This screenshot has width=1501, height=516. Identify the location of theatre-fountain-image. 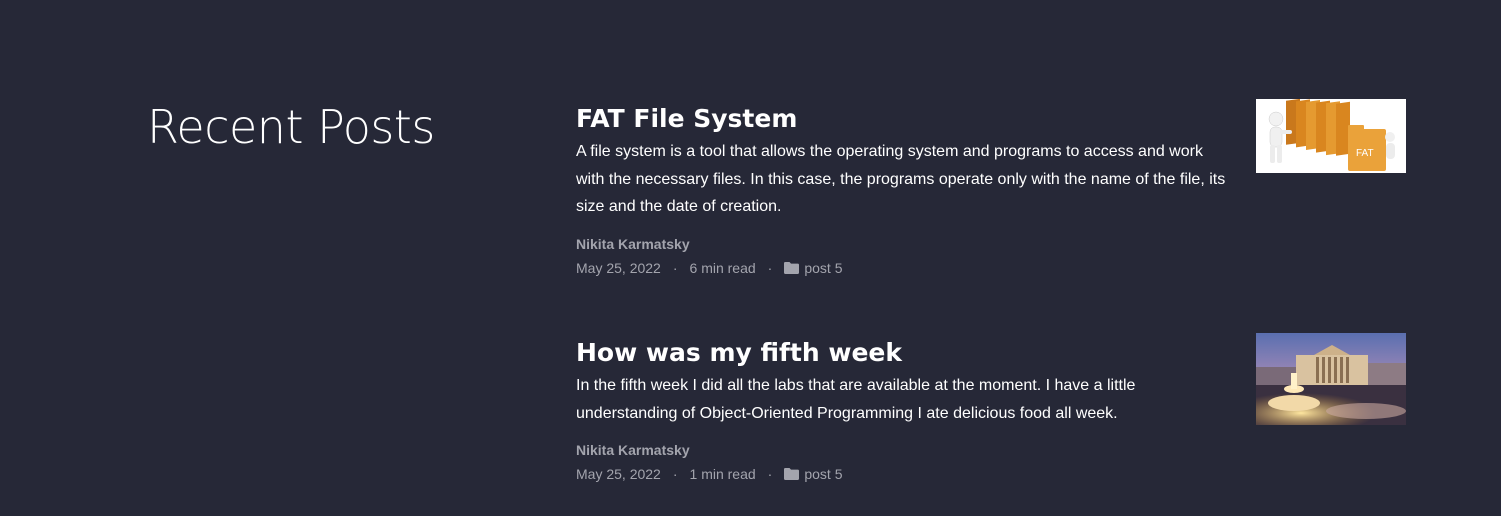
(1331, 379).